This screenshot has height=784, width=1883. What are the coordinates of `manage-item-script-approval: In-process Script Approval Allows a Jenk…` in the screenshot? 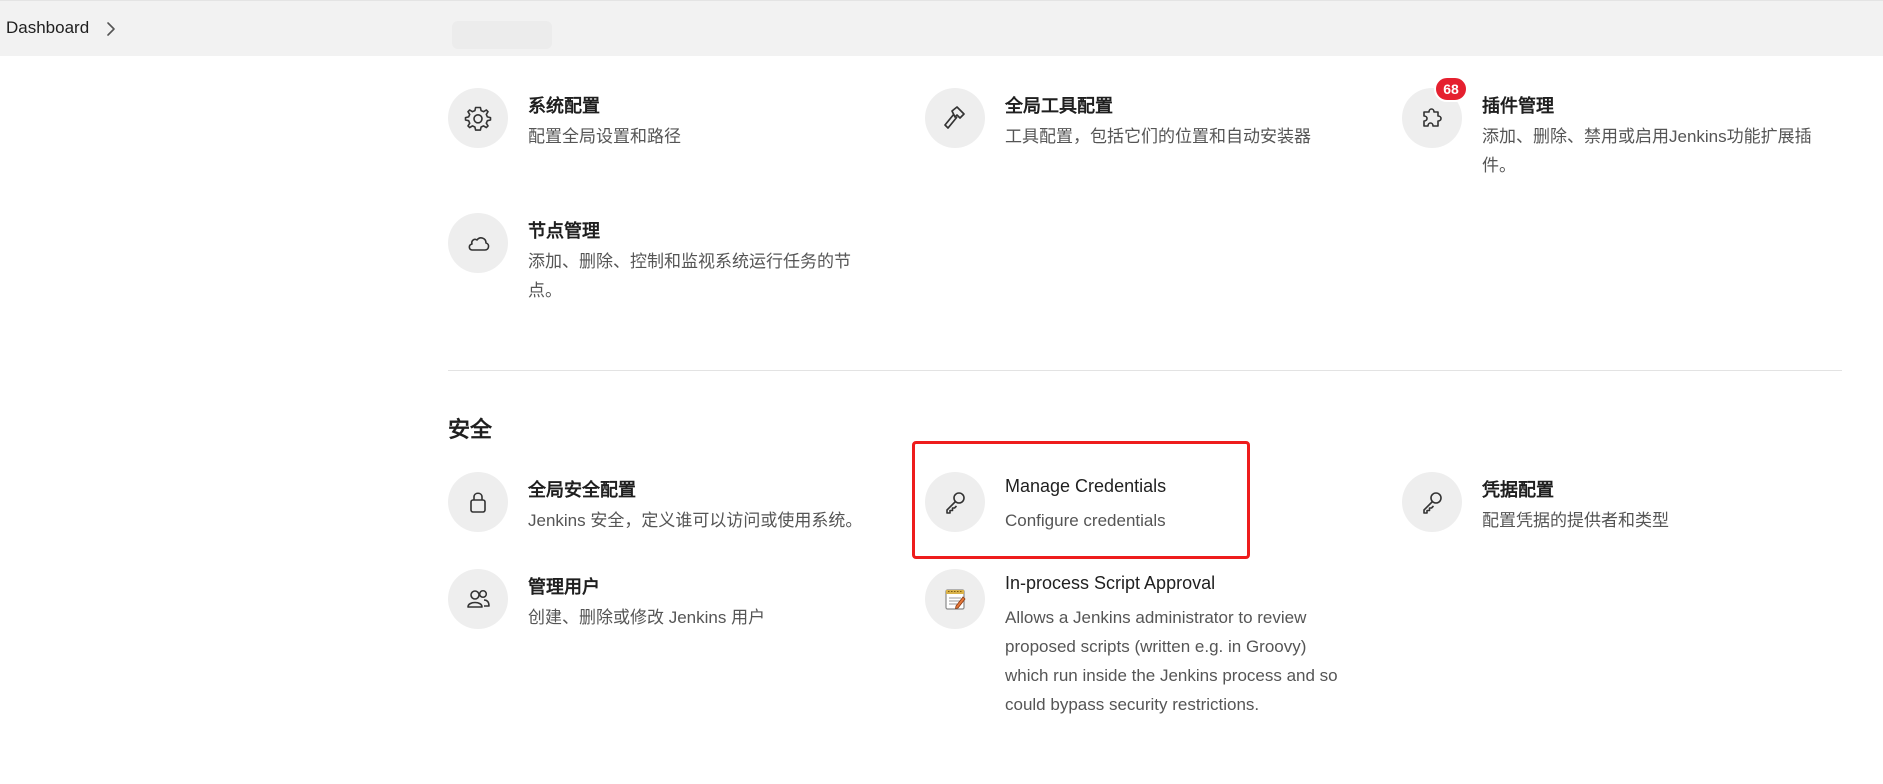 It's located at (1145, 644).